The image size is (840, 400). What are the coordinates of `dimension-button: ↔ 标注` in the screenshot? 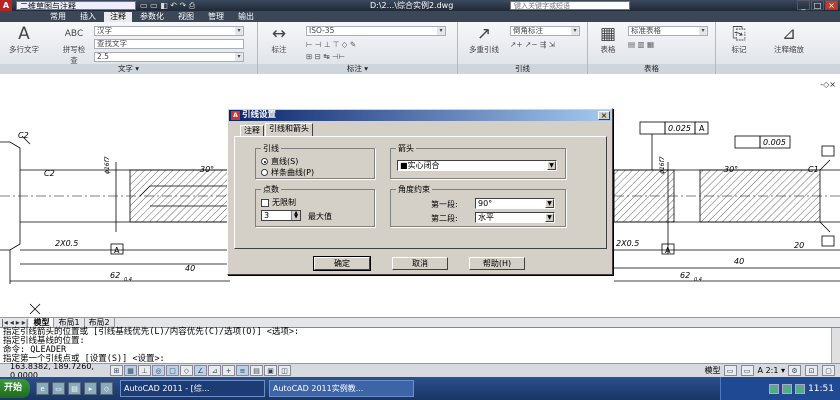 It's located at (279, 39).